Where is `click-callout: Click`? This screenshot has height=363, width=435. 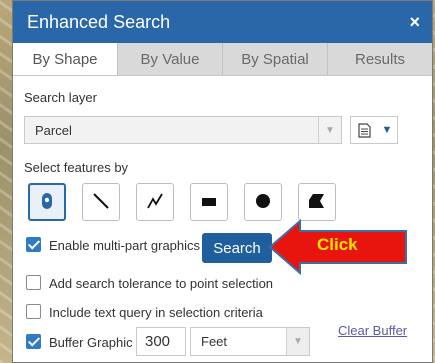
click-callout: Click is located at coordinates (339, 247).